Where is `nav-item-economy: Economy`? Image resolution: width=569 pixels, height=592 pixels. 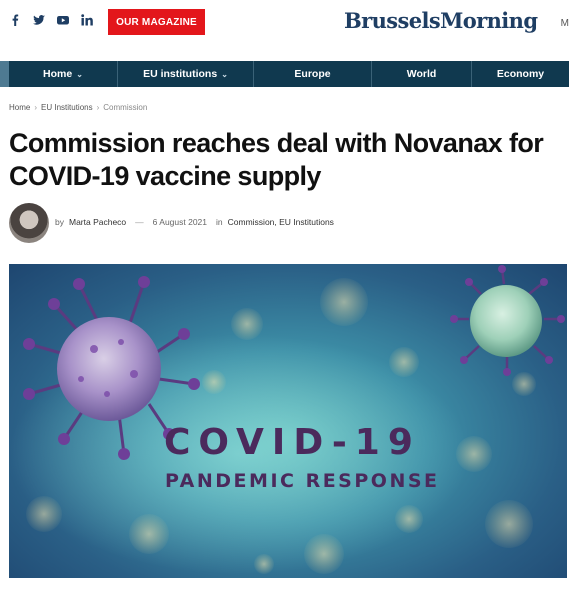
nav-item-economy: Economy is located at coordinates (520, 74).